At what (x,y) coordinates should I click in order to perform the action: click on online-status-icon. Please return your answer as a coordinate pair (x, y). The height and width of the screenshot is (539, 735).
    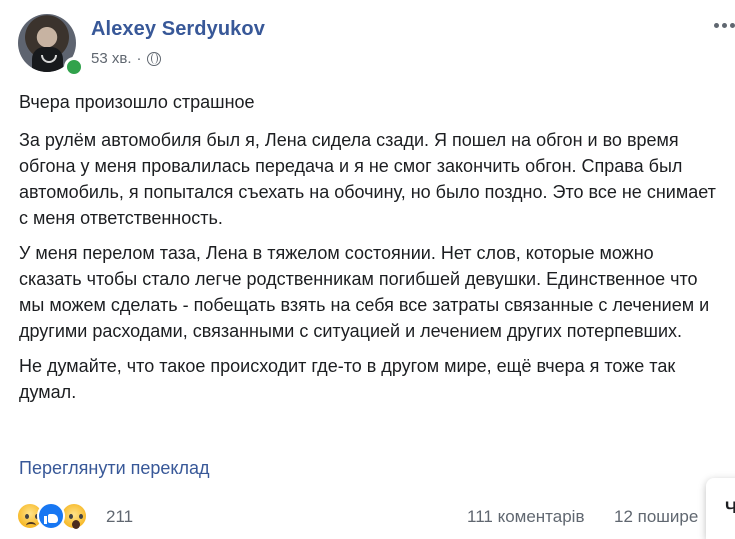
    Looking at the image, I should click on (74, 67).